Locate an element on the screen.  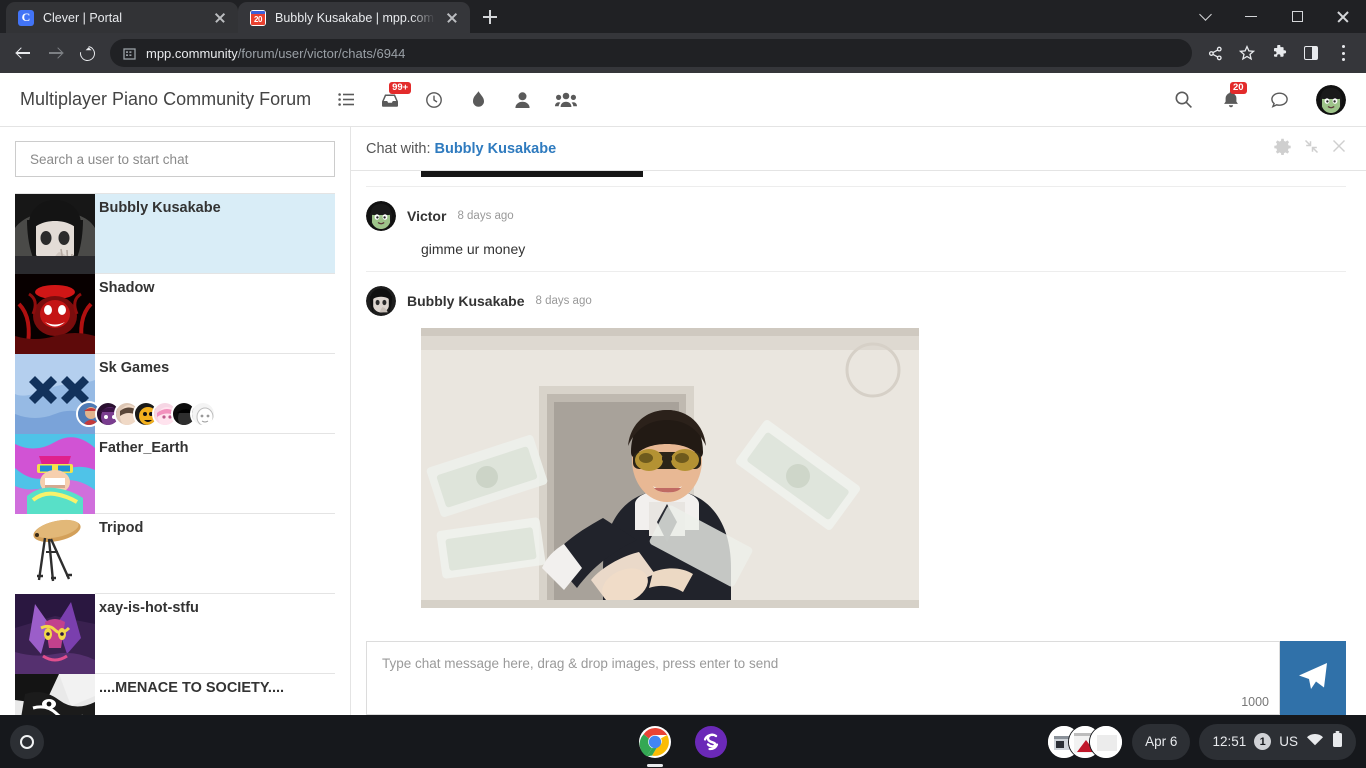
character-counter: 1000 is located at coordinates (1255, 702).